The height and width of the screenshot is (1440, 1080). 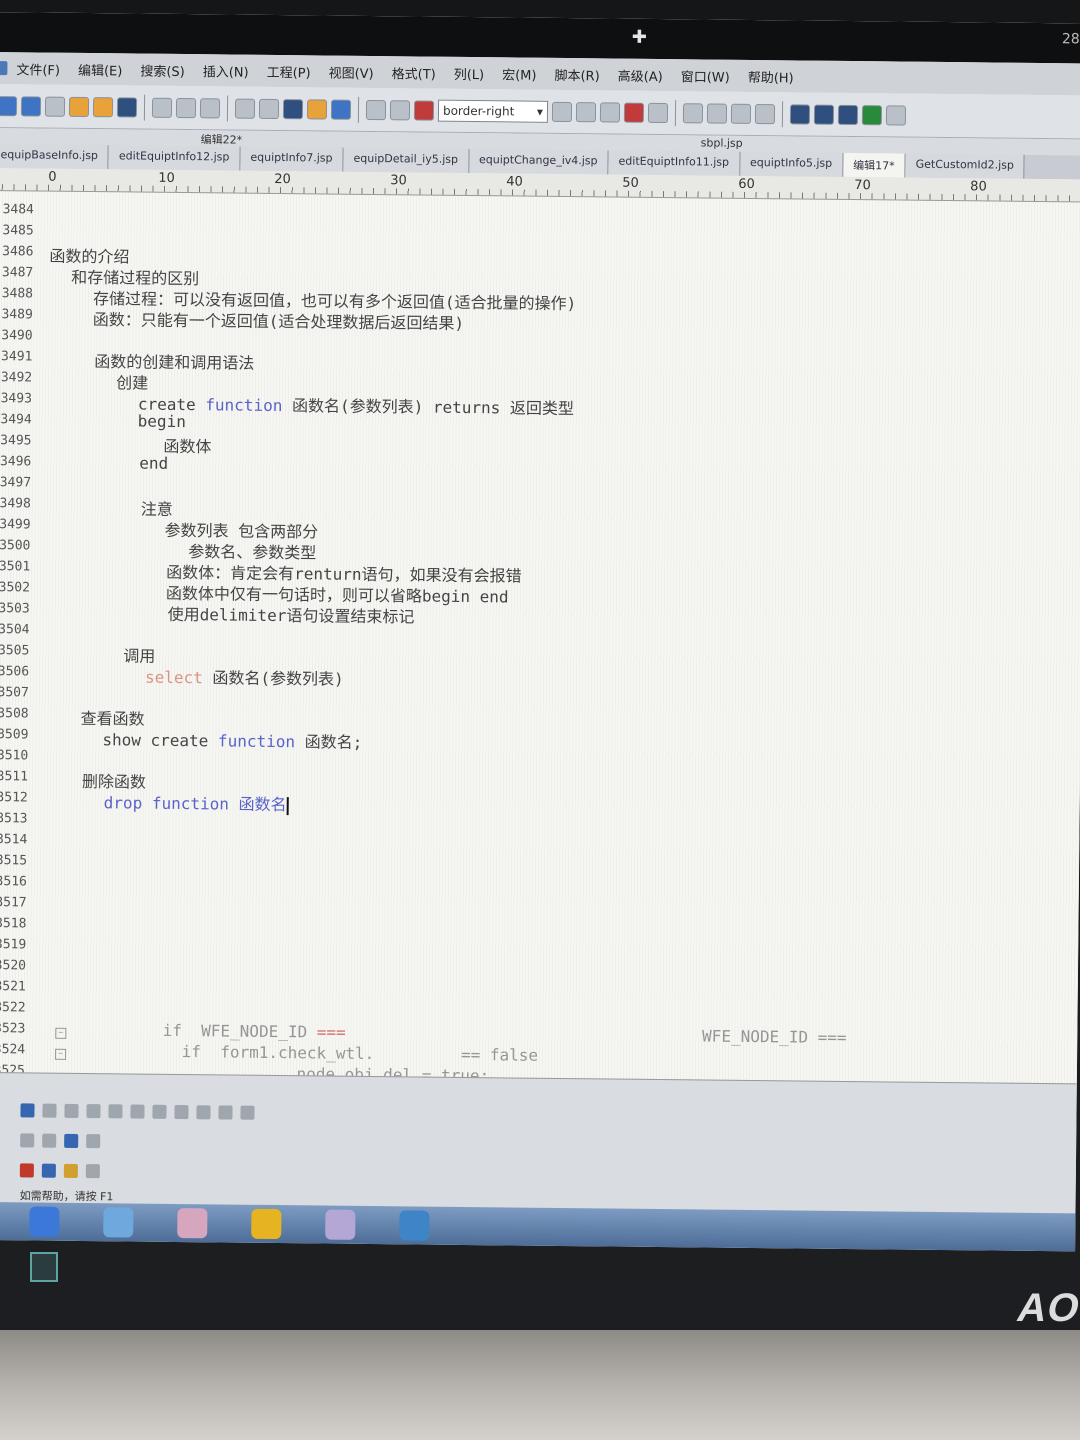 I want to click on keyword-if: if, so click(x=191, y=1052).